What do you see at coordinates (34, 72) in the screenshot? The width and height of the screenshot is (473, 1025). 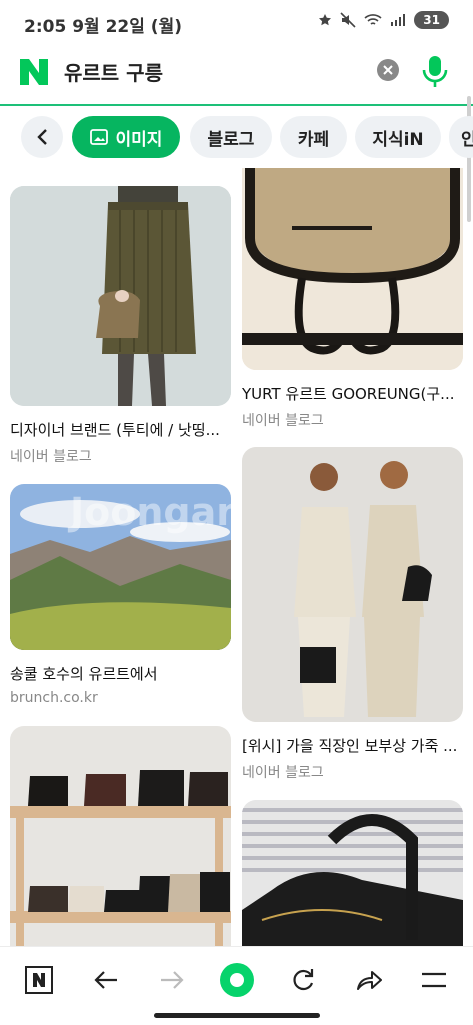 I see `naver-logo` at bounding box center [34, 72].